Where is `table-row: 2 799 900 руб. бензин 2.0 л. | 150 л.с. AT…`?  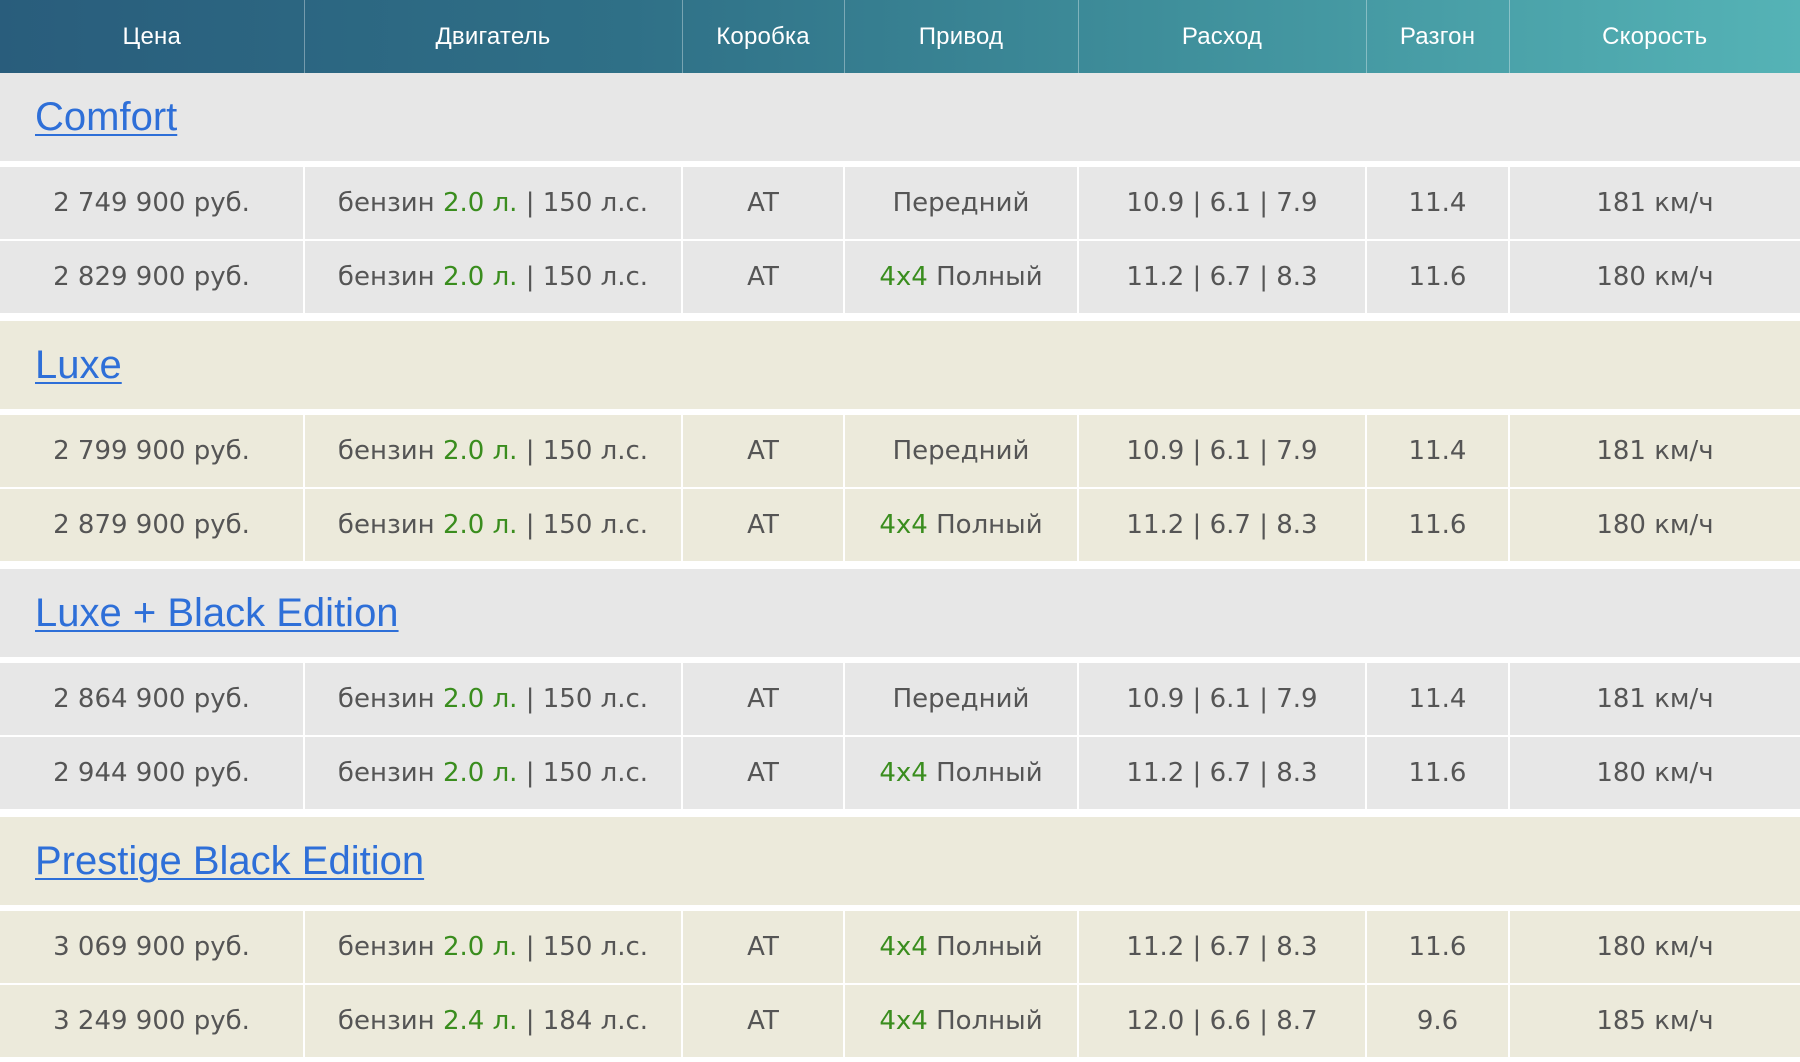 table-row: 2 799 900 руб. бензин 2.0 л. | 150 л.с. AT… is located at coordinates (900, 450).